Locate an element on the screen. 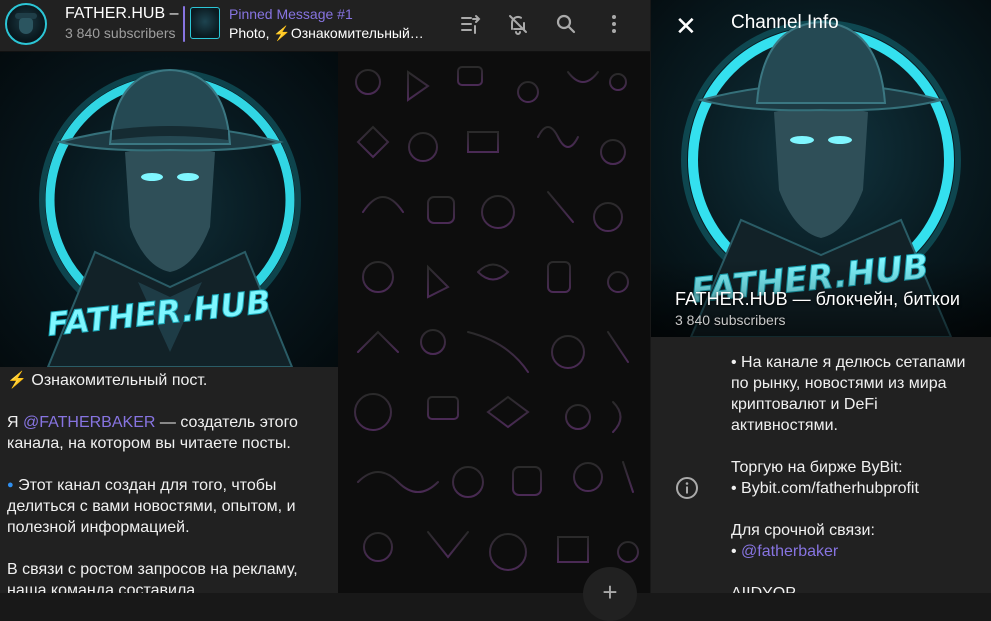 This screenshot has width=991, height=621. fatherhub-logo-image: FATHER.HUB is located at coordinates (170, 217).